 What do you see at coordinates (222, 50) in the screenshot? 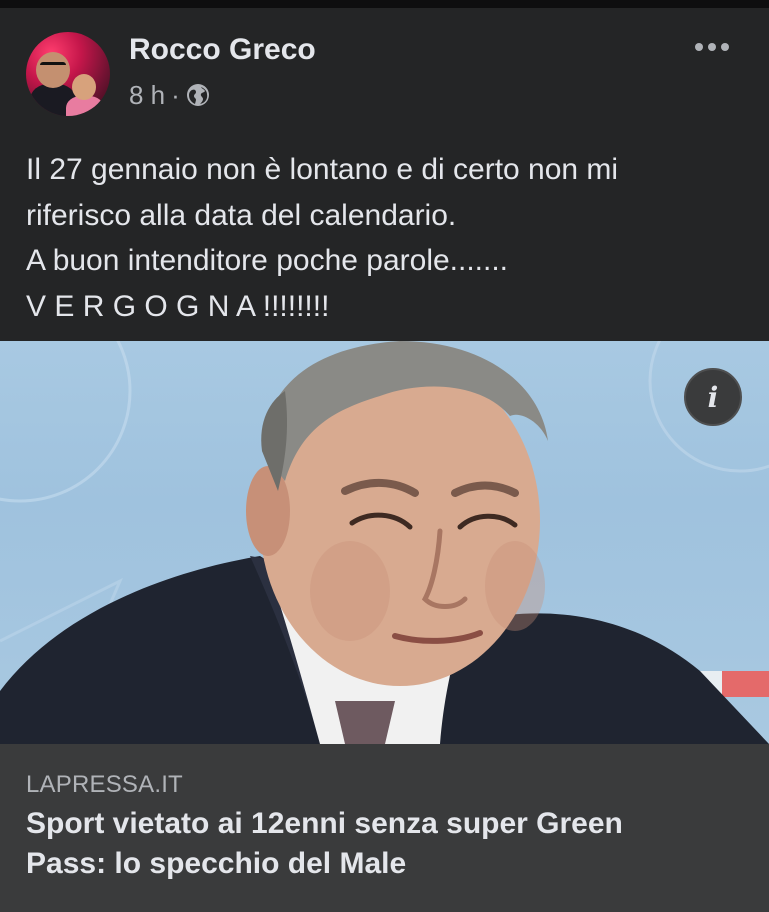
I see `author-name: Rocco Greco` at bounding box center [222, 50].